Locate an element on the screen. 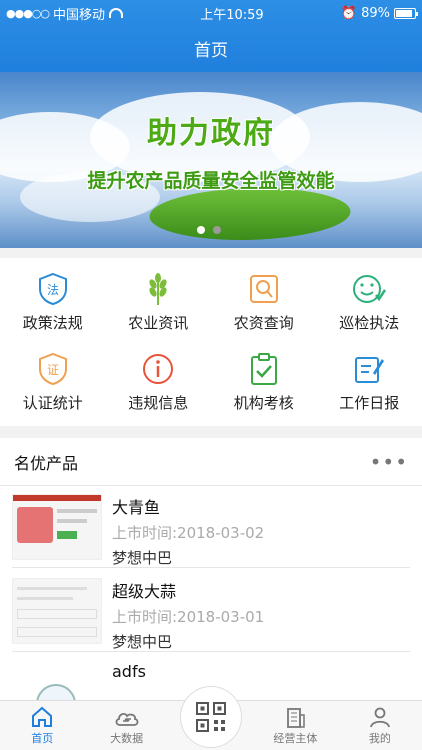 The height and width of the screenshot is (750, 422). menu-policy-regulations: 法 政策法规 is located at coordinates (53, 302).